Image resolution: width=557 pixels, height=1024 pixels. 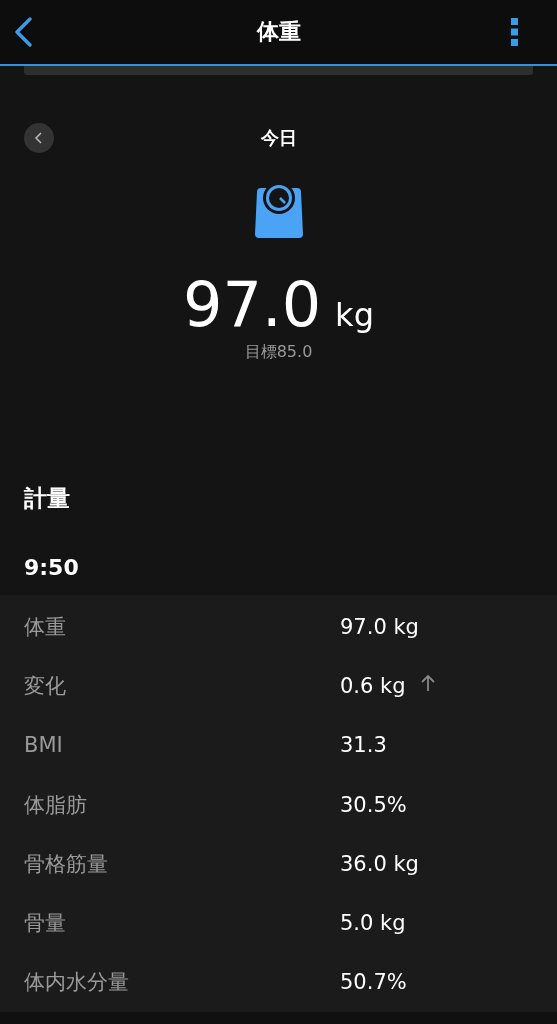 I want to click on metric-label: 骨量, so click(x=45, y=924).